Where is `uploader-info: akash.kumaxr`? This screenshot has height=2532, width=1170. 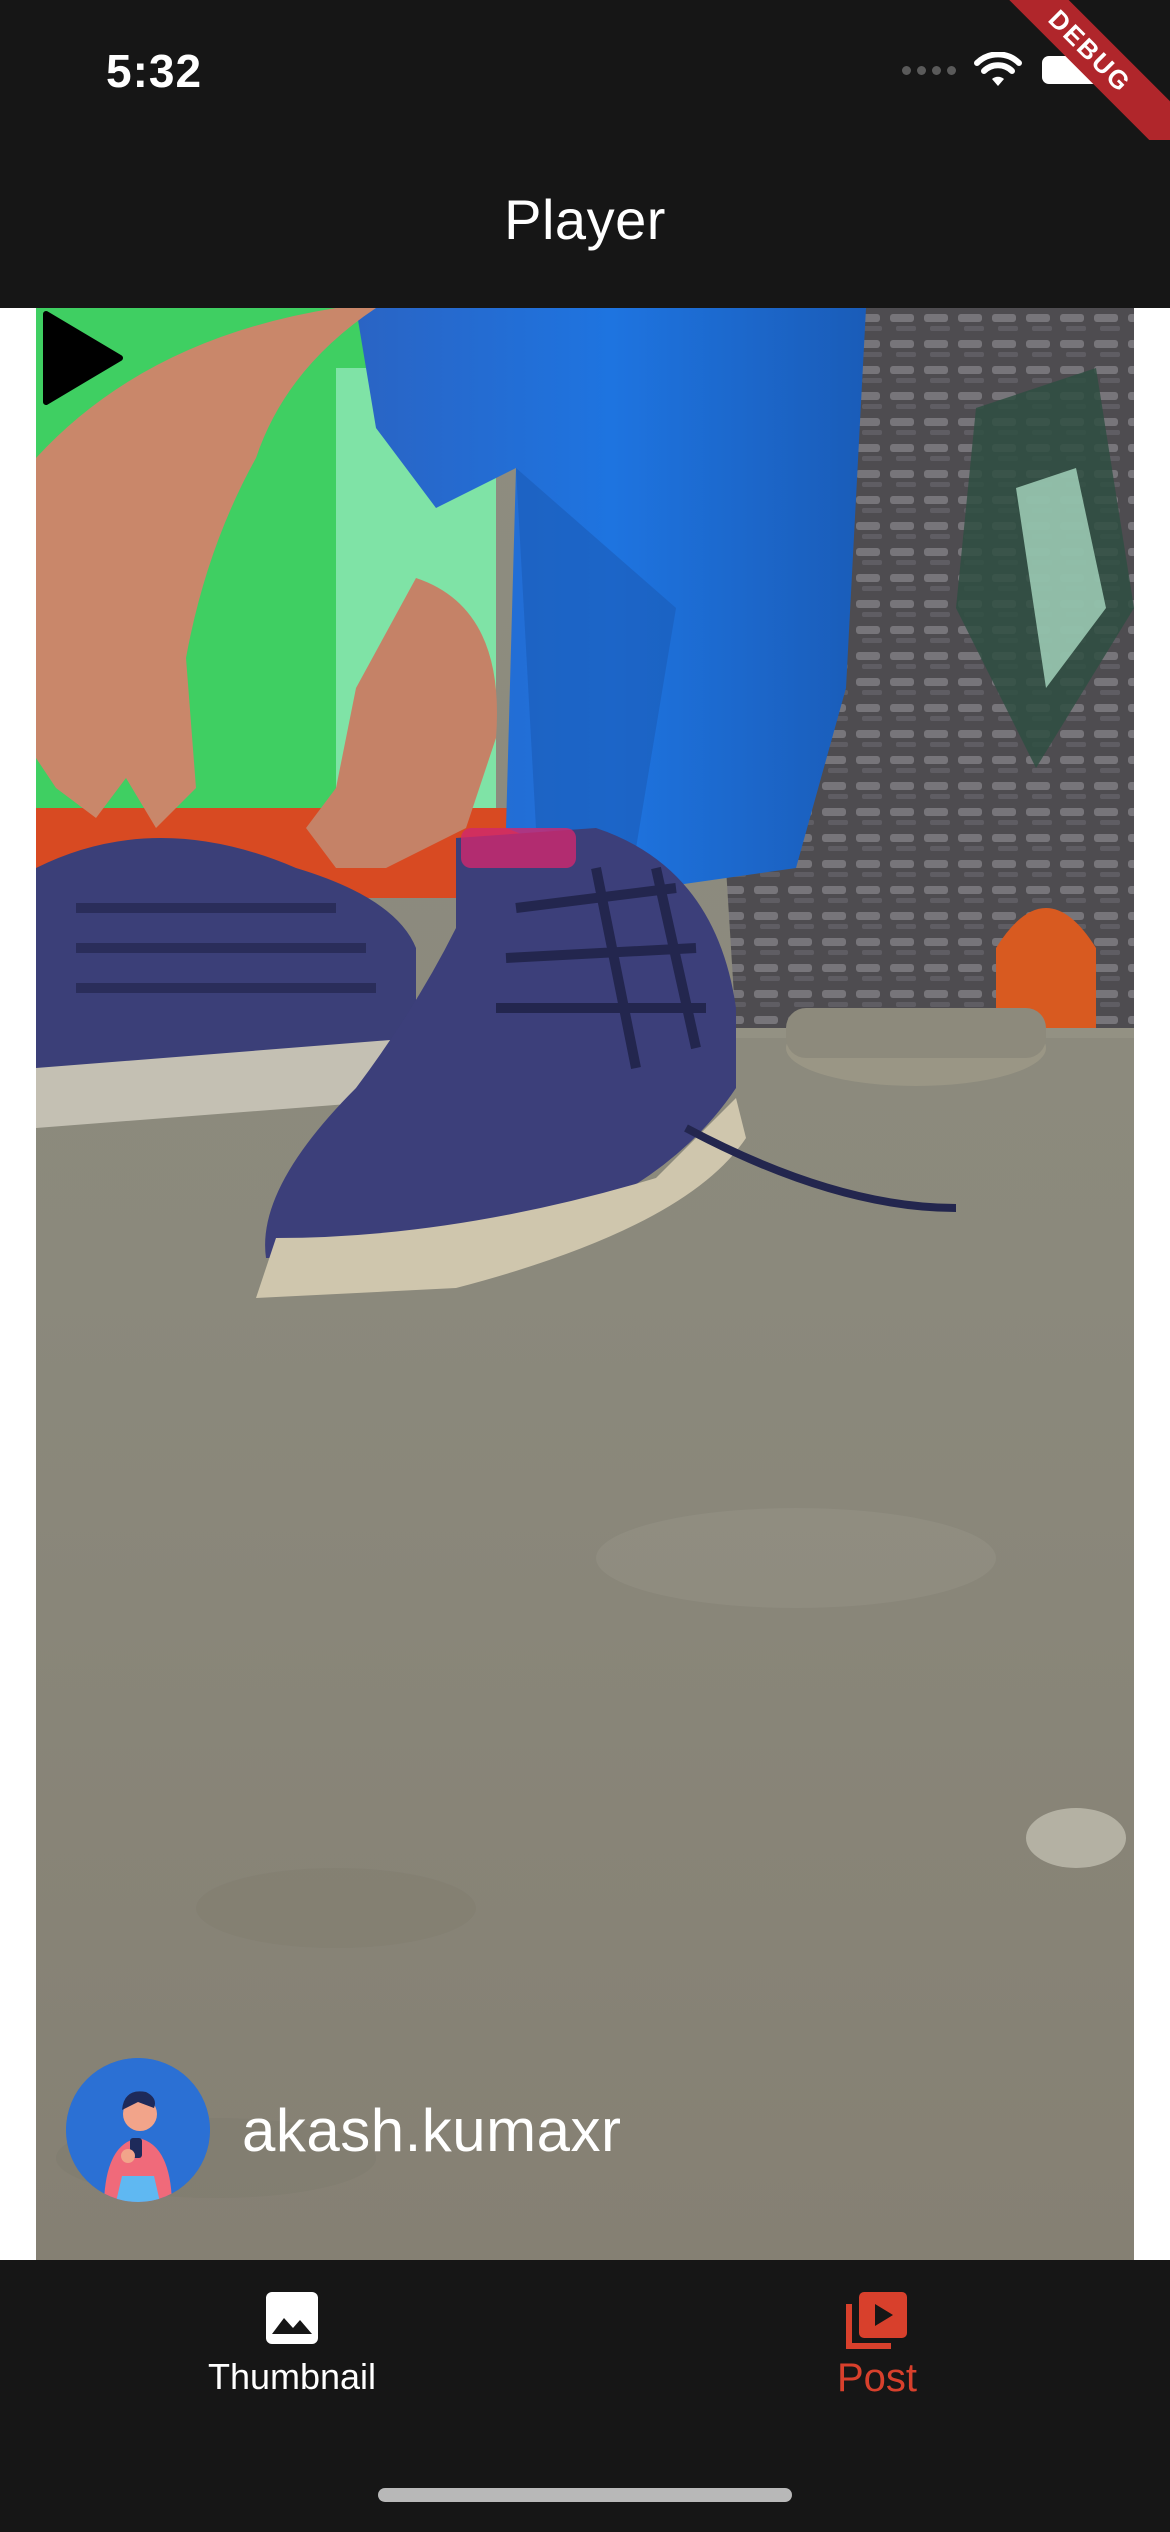 uploader-info: akash.kumaxr is located at coordinates (343, 2130).